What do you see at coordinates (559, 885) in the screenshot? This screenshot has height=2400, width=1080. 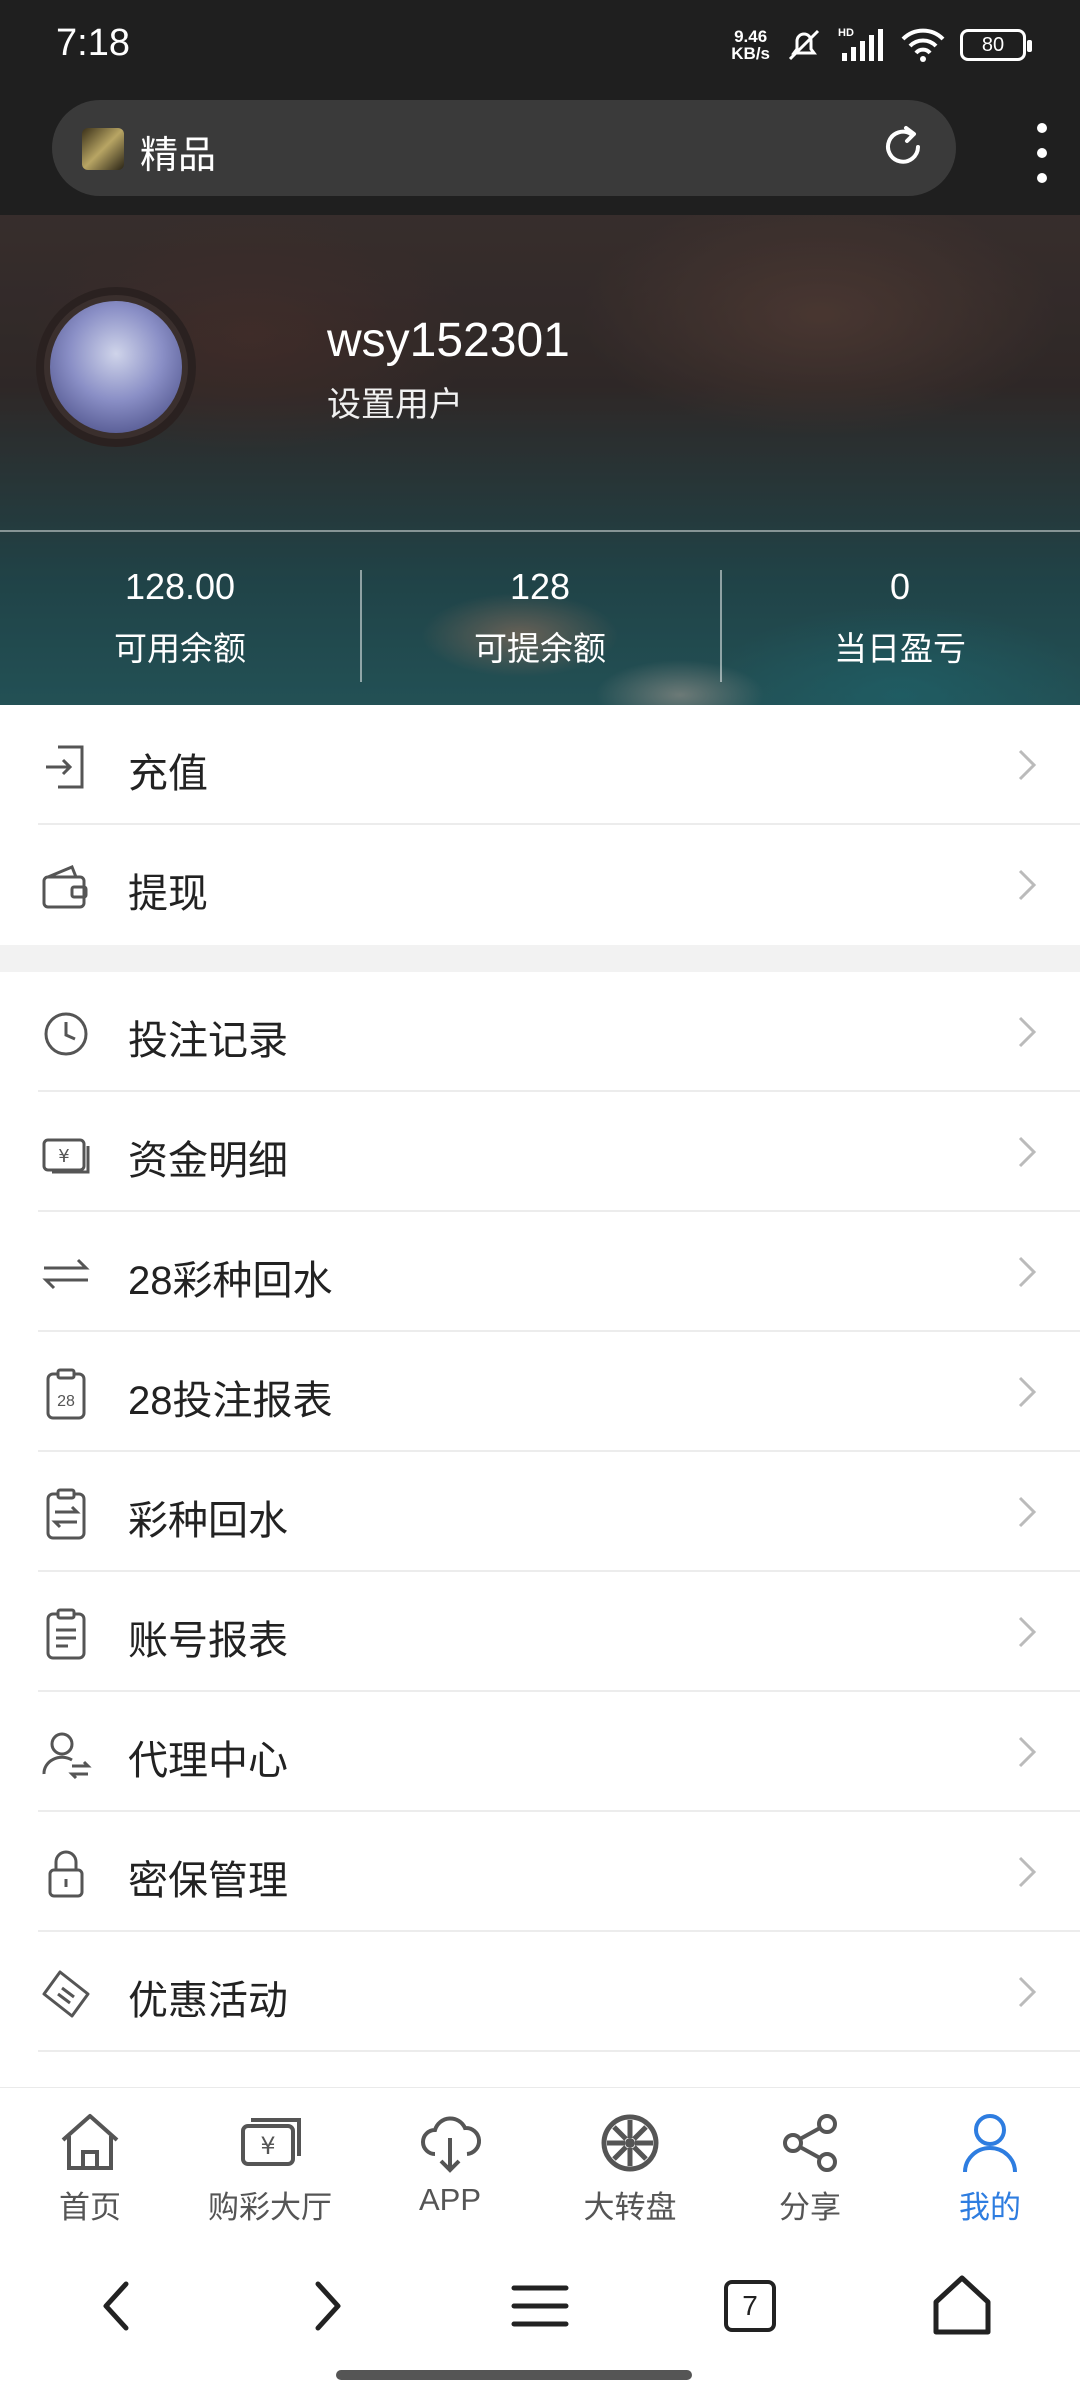 I see `menu-item-withdraw: 提现` at bounding box center [559, 885].